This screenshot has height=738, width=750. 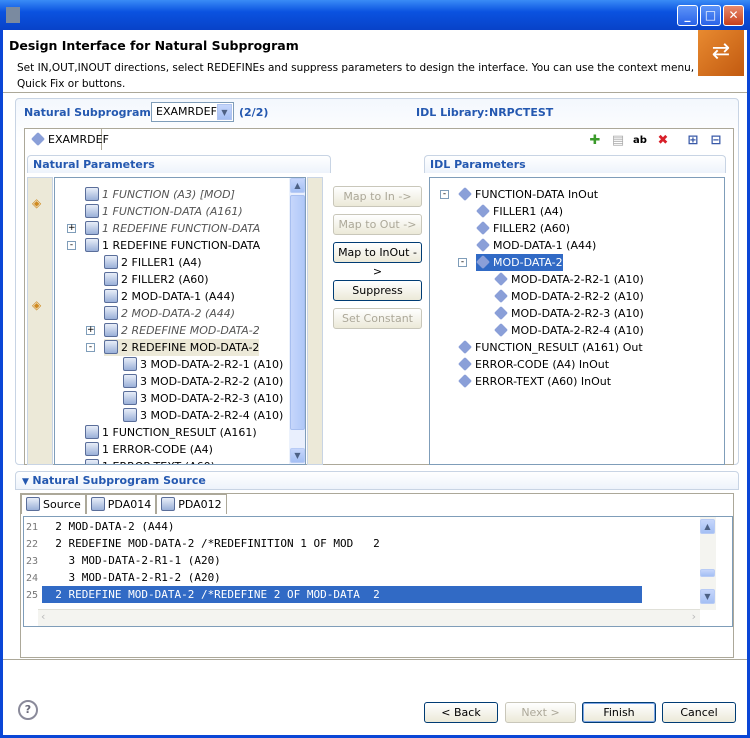 What do you see at coordinates (569, 296) in the screenshot?
I see `tree-item: MOD-DATA-2-R2-2 (A10)` at bounding box center [569, 296].